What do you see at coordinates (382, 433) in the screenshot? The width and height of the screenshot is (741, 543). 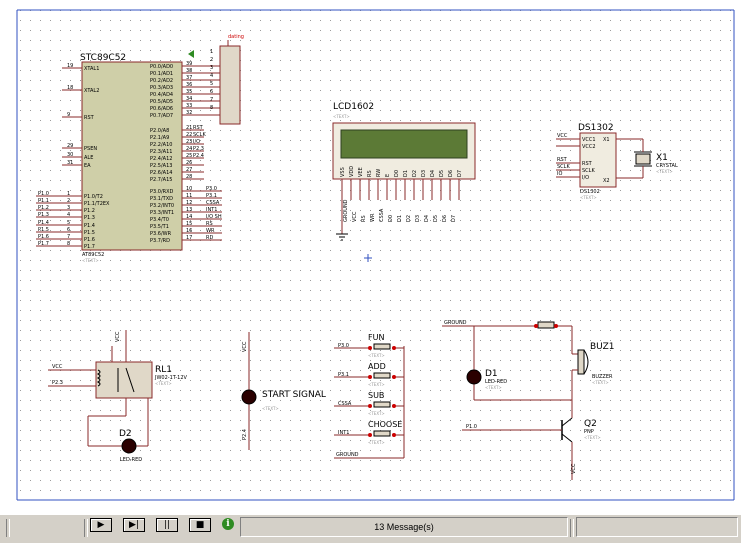 I see `button-choose` at bounding box center [382, 433].